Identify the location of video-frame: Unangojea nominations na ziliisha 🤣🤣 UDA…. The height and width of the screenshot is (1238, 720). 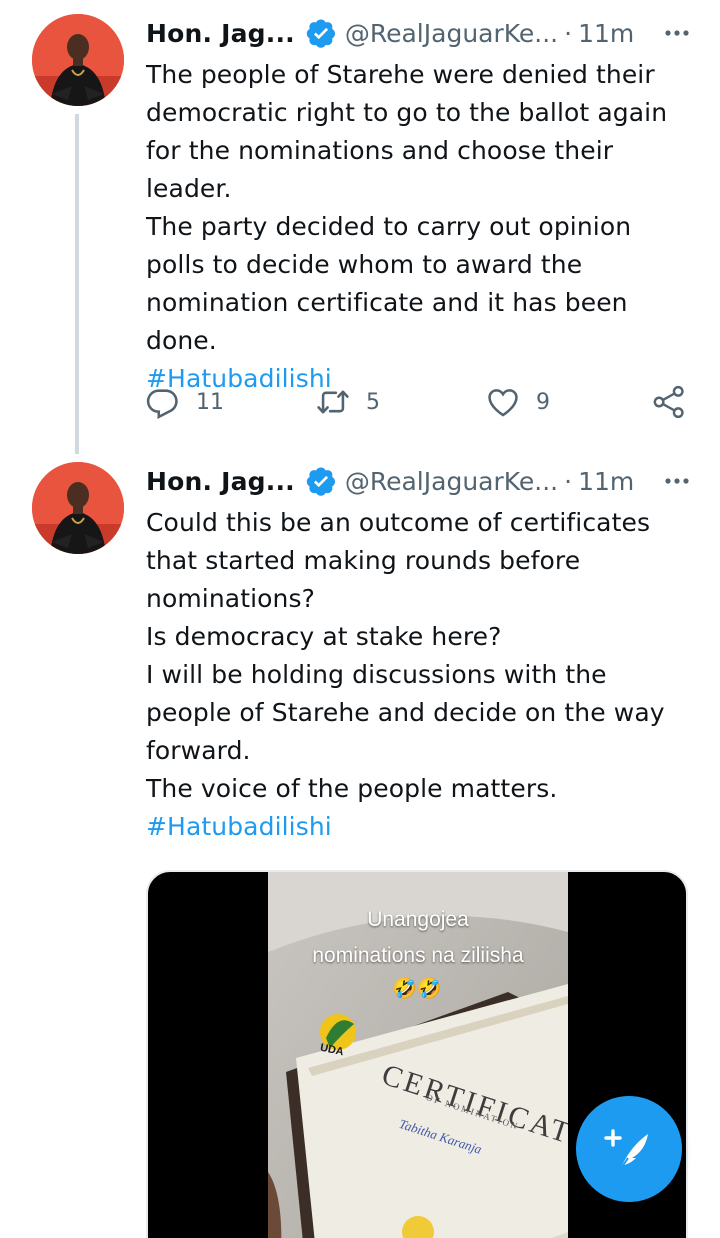
(418, 1055).